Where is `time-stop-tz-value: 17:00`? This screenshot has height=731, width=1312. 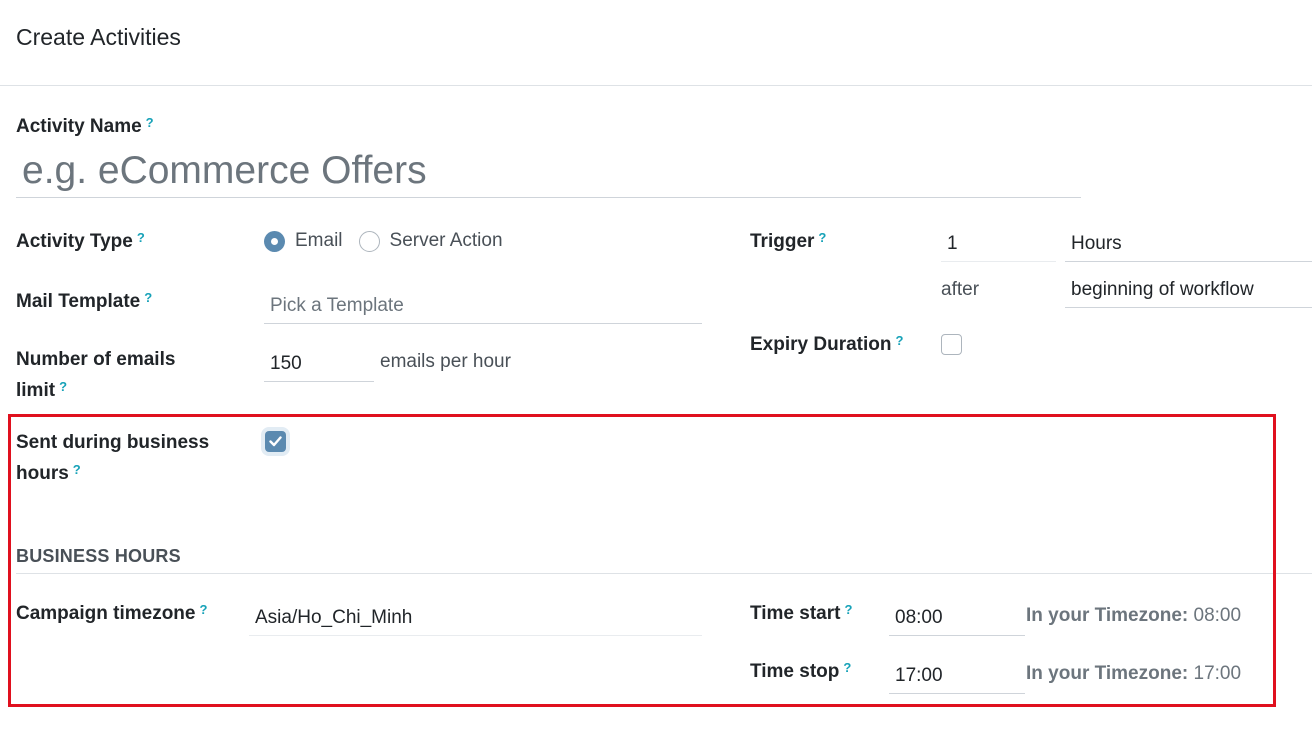
time-stop-tz-value: 17:00 is located at coordinates (1217, 673).